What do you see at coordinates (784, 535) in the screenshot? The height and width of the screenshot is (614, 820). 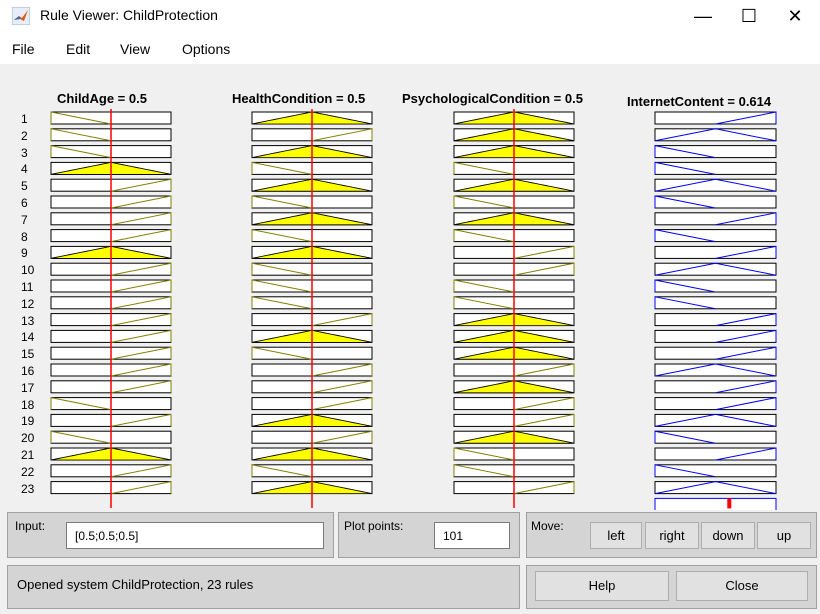 I see `move-up-button: up` at bounding box center [784, 535].